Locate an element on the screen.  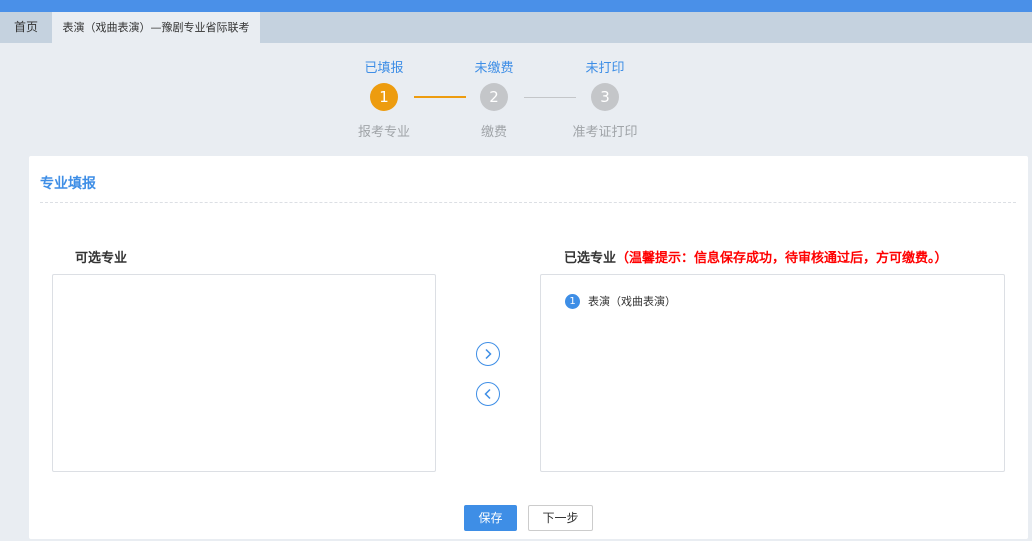
step-1-label: 报考专业 is located at coordinates (383, 132).